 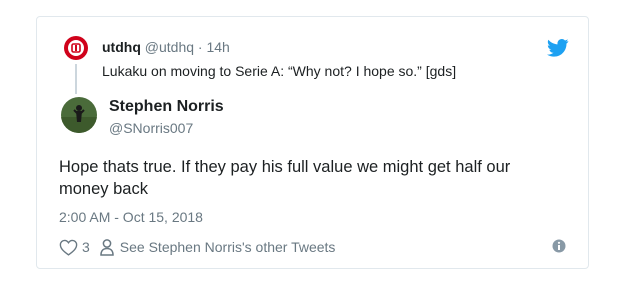 I want to click on author-name: Stephen Norris, so click(x=166, y=107).